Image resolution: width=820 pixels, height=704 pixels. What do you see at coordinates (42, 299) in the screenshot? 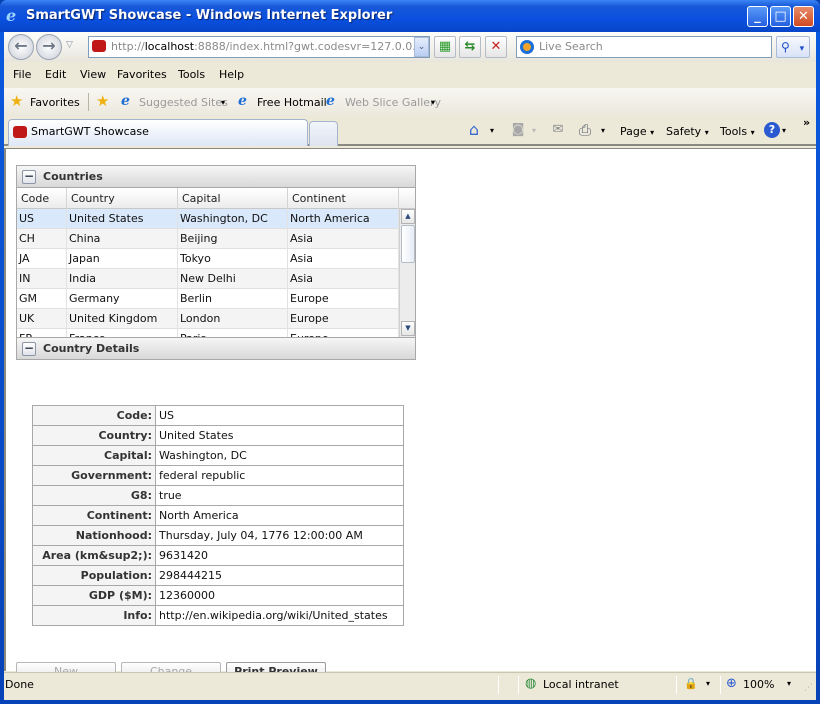
I see `cell-code: GM` at bounding box center [42, 299].